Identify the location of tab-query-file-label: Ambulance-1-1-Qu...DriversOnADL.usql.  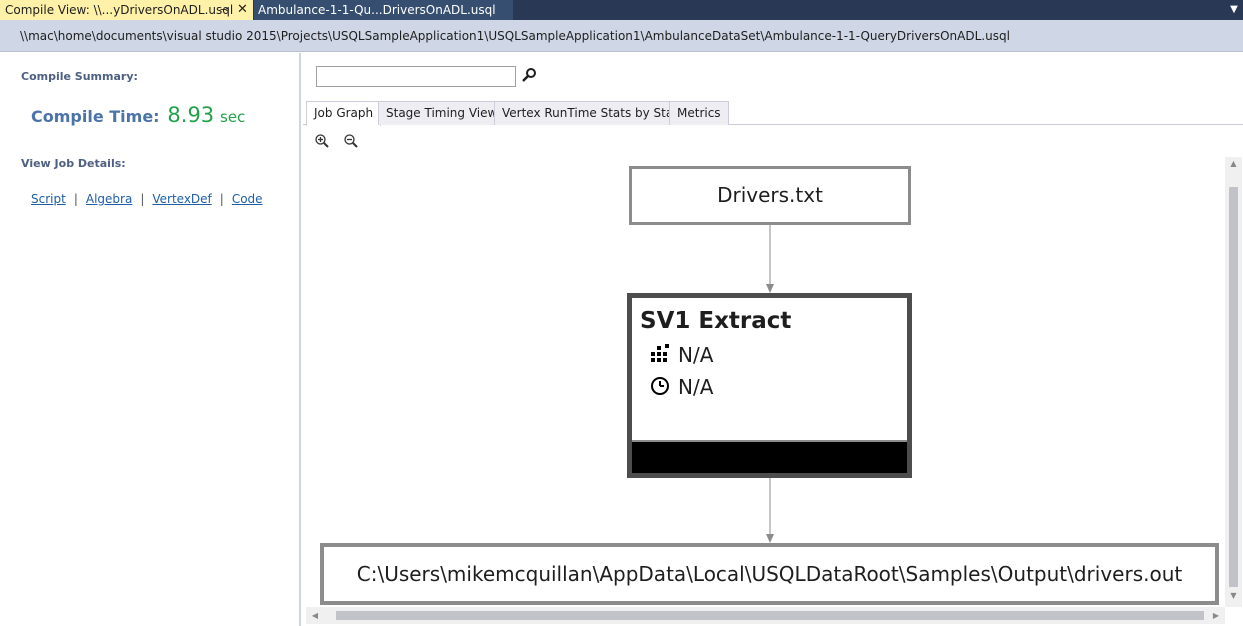
(377, 10).